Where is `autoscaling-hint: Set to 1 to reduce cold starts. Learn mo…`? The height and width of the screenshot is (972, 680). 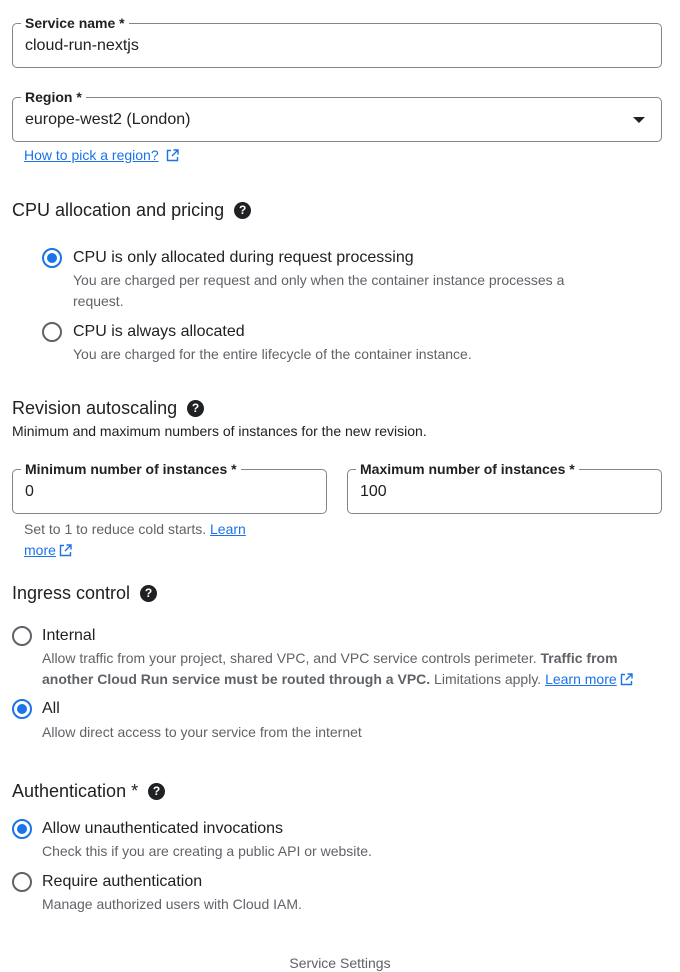
autoscaling-hint: Set to 1 to reduce cold starts. Learn mo… is located at coordinates (154, 540).